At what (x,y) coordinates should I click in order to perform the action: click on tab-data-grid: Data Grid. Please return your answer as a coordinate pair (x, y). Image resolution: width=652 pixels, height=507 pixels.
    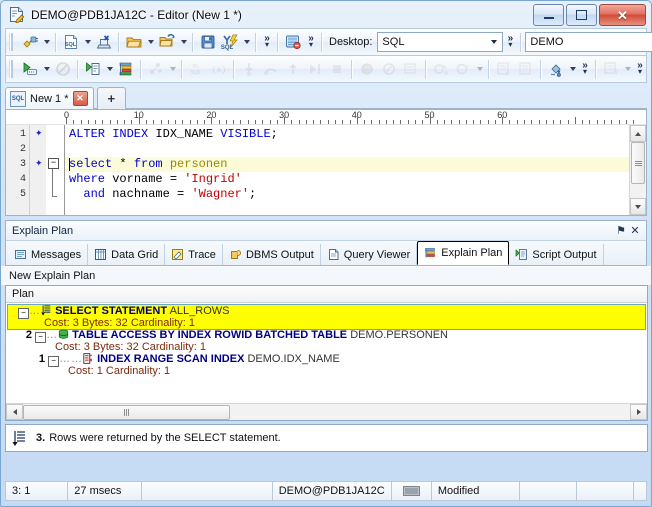
    Looking at the image, I should click on (127, 254).